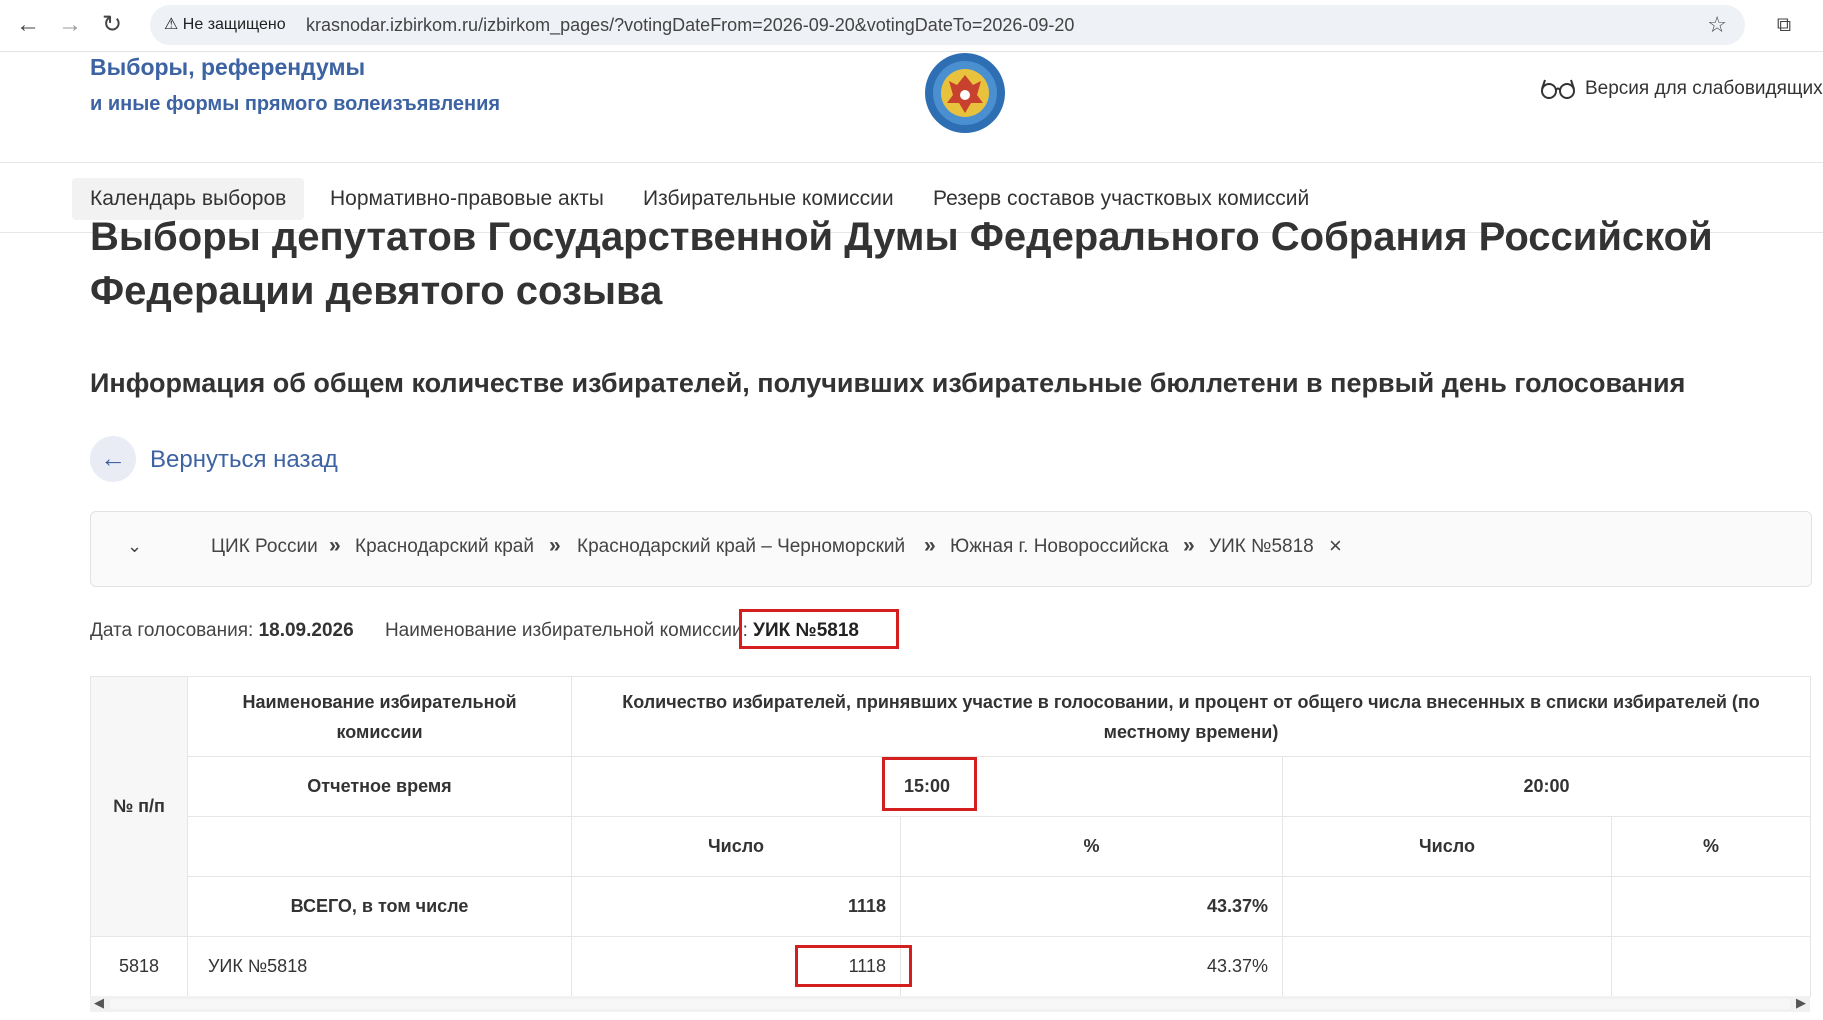  What do you see at coordinates (566, 630) in the screenshot?
I see `commission-name-label: Наименование избирательной комиссии:` at bounding box center [566, 630].